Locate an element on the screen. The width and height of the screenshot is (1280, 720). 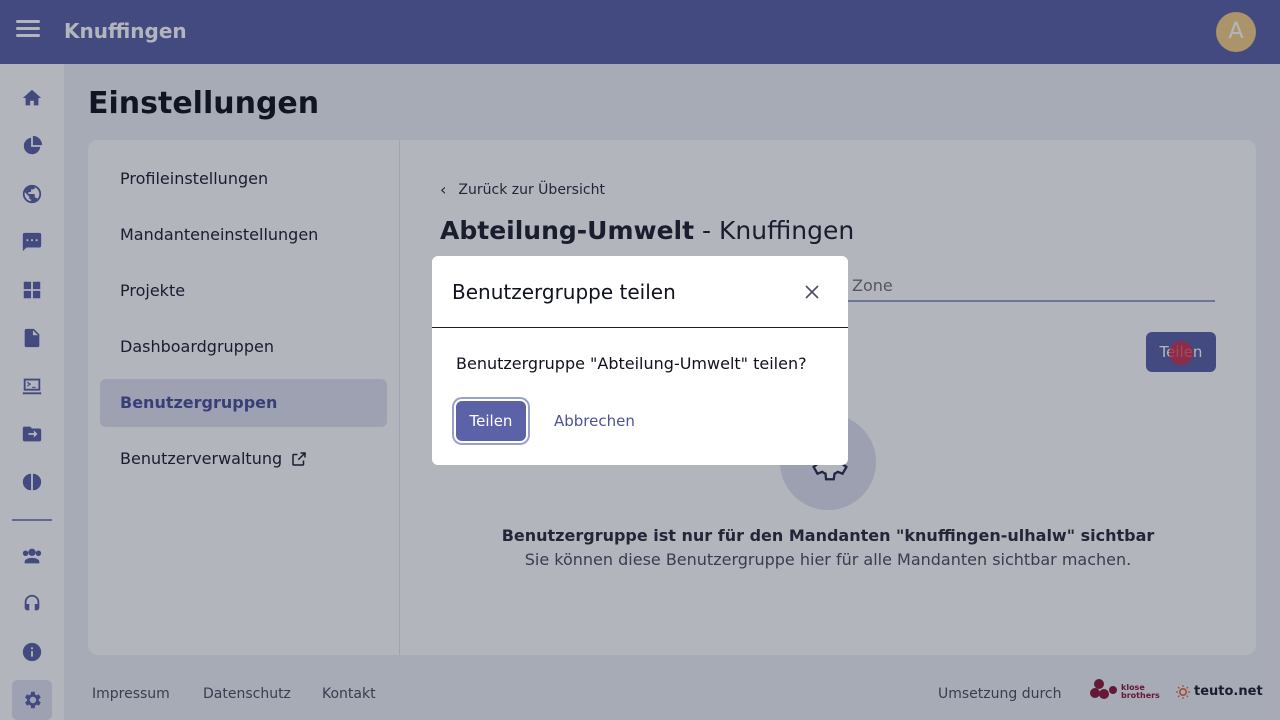
close-icon is located at coordinates (812, 292).